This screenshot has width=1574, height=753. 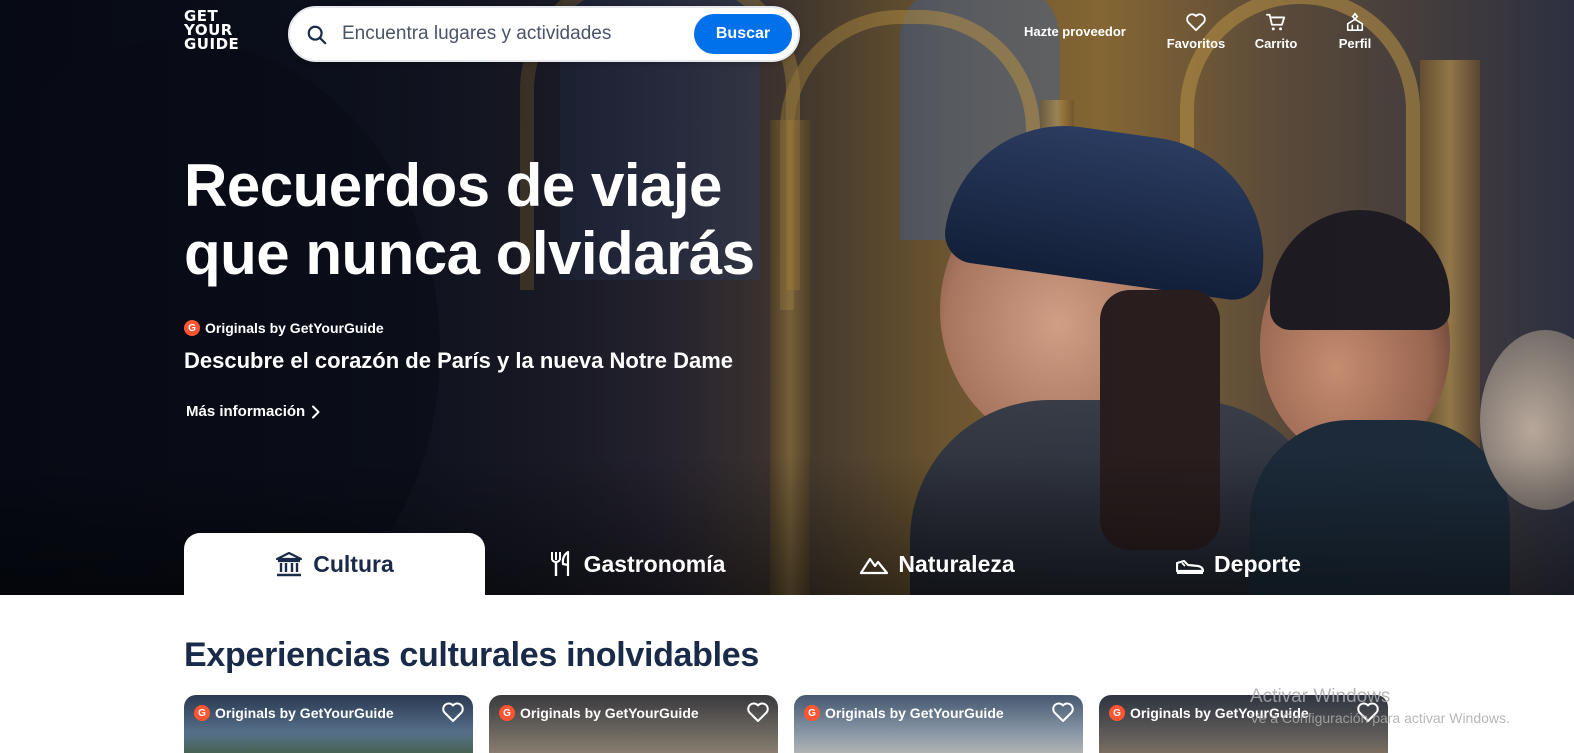 What do you see at coordinates (294, 328) in the screenshot?
I see `originals-badge-label: Originals by GetYourGuide` at bounding box center [294, 328].